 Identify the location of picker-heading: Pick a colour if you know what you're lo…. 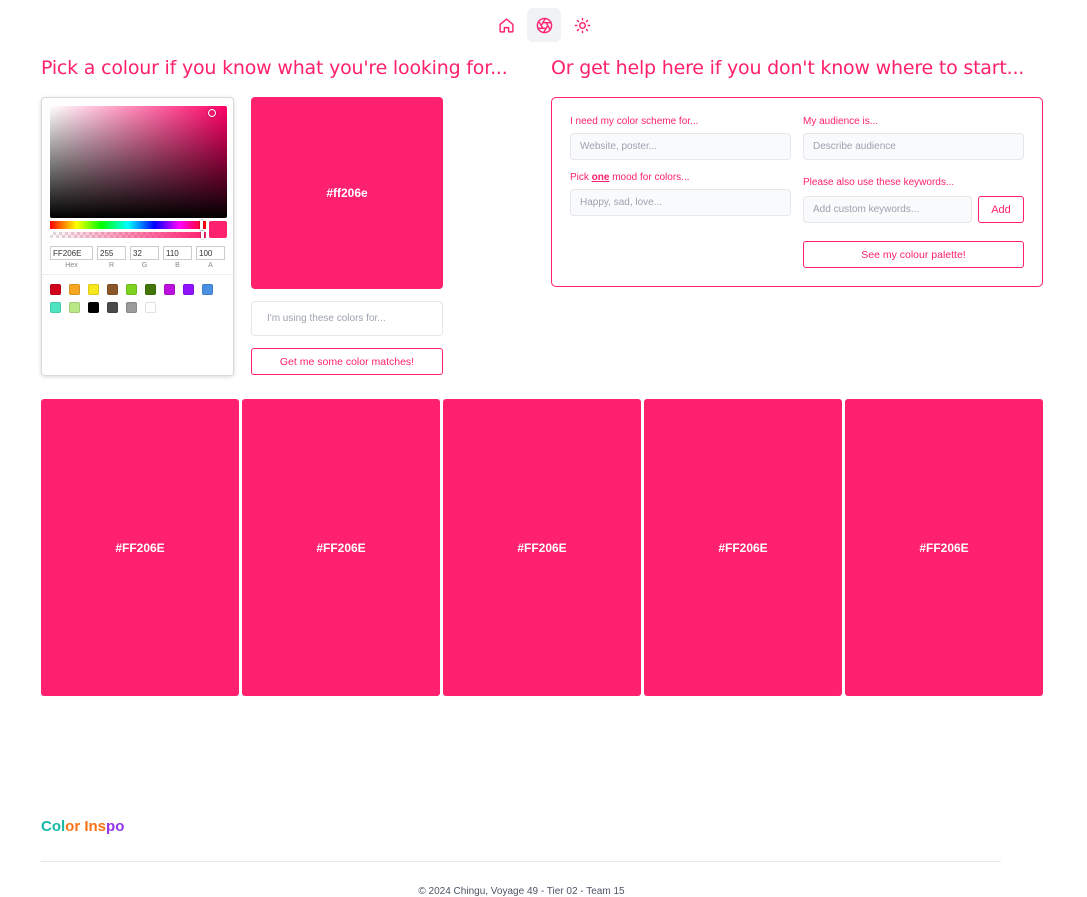
(274, 68).